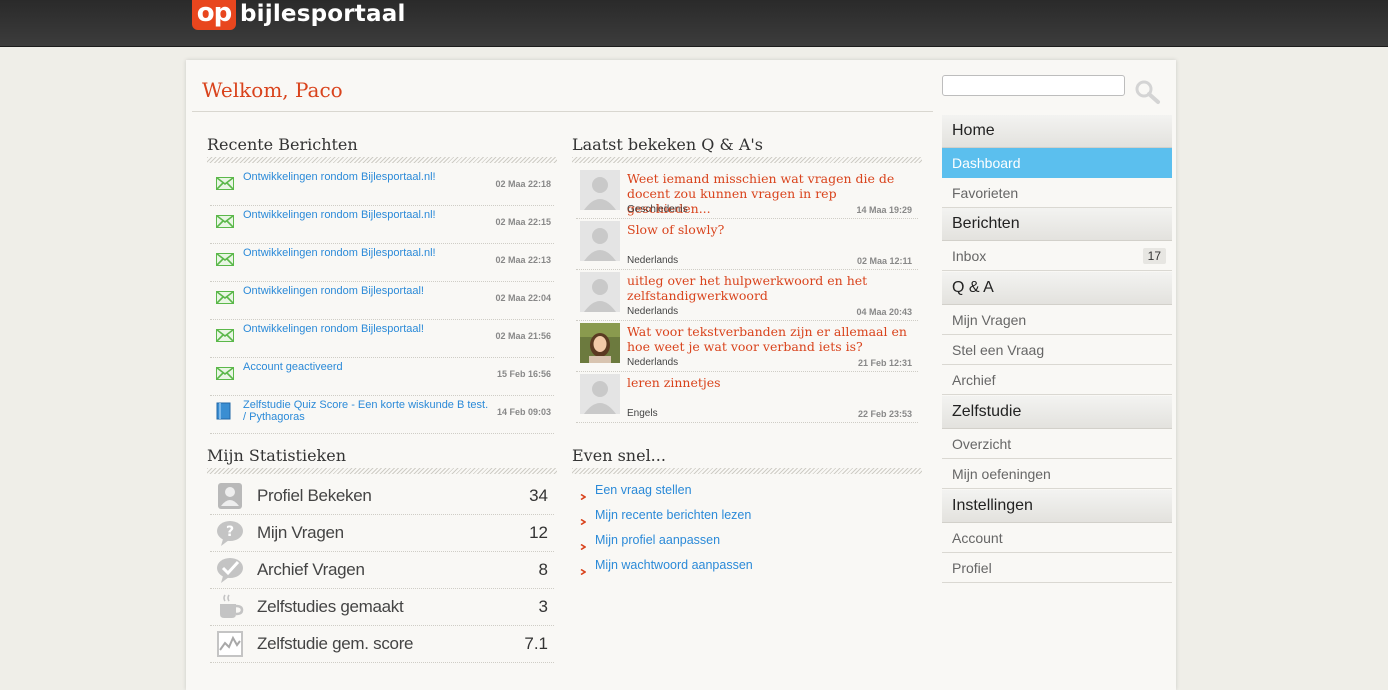  What do you see at coordinates (1057, 568) in the screenshot?
I see `sidebar-item-profiel: Profiel` at bounding box center [1057, 568].